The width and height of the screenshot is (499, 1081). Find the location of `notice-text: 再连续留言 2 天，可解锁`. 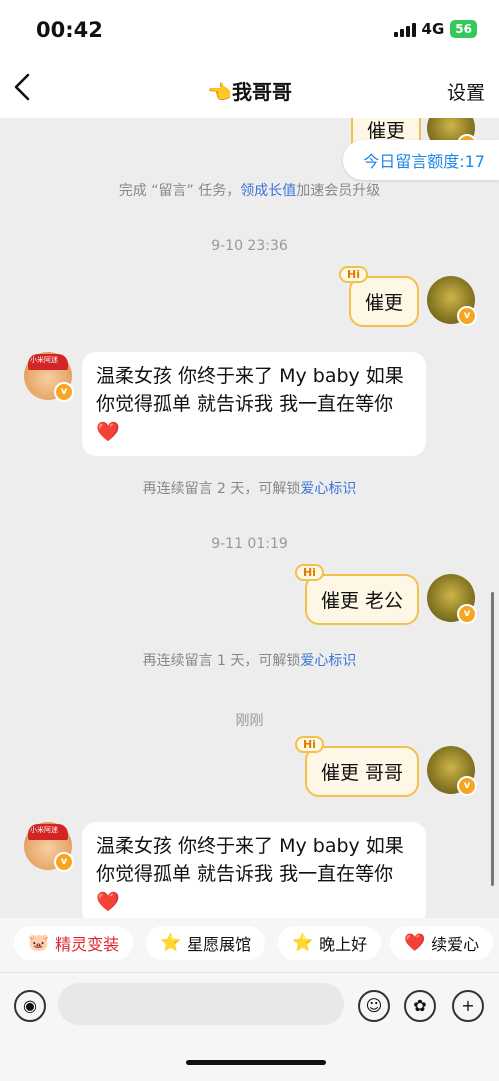

notice-text: 再连续留言 2 天，可解锁 is located at coordinates (221, 489).